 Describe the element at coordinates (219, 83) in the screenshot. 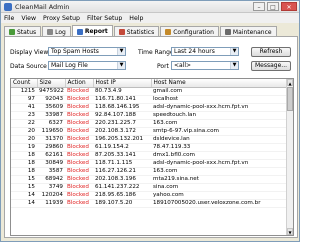

I see `col-host-name-header: Host Name` at that location.